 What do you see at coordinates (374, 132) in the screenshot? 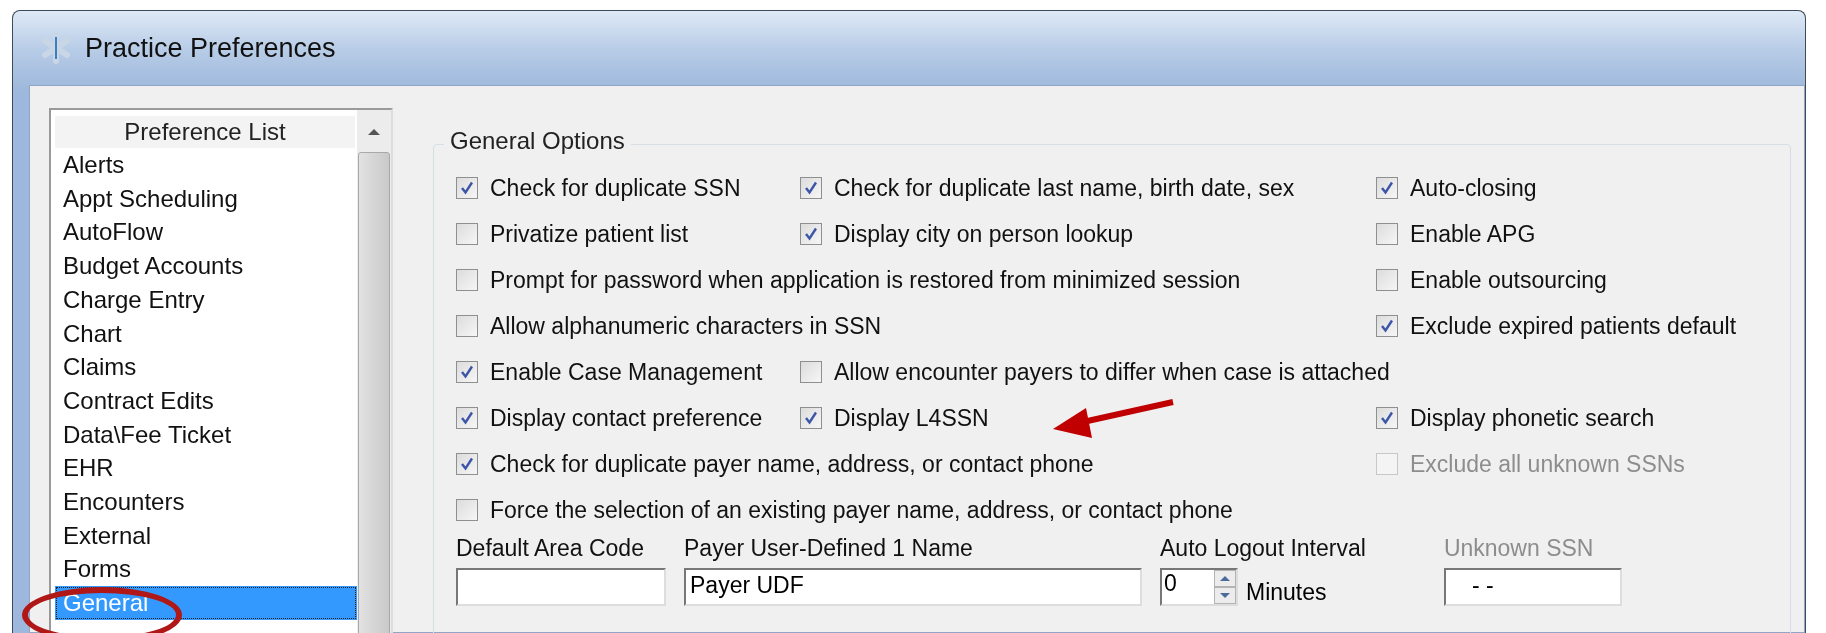
I see `scroll-up-icon` at bounding box center [374, 132].